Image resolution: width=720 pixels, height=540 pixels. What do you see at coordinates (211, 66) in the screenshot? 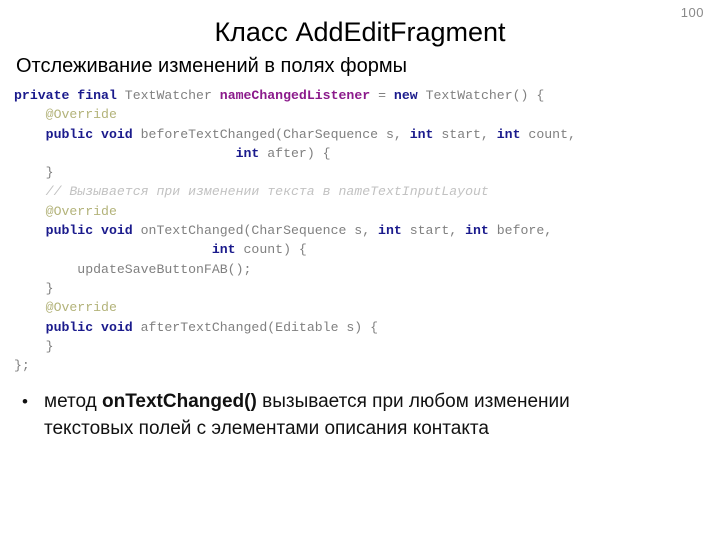
I see `page-subtitle: Отслеживание изменений в полях формы` at bounding box center [211, 66].